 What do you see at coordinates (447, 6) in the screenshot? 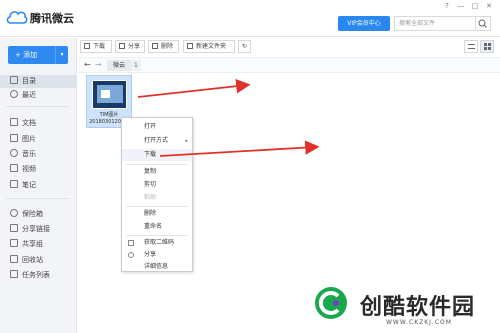
I see `help-icon: ?` at bounding box center [447, 6].